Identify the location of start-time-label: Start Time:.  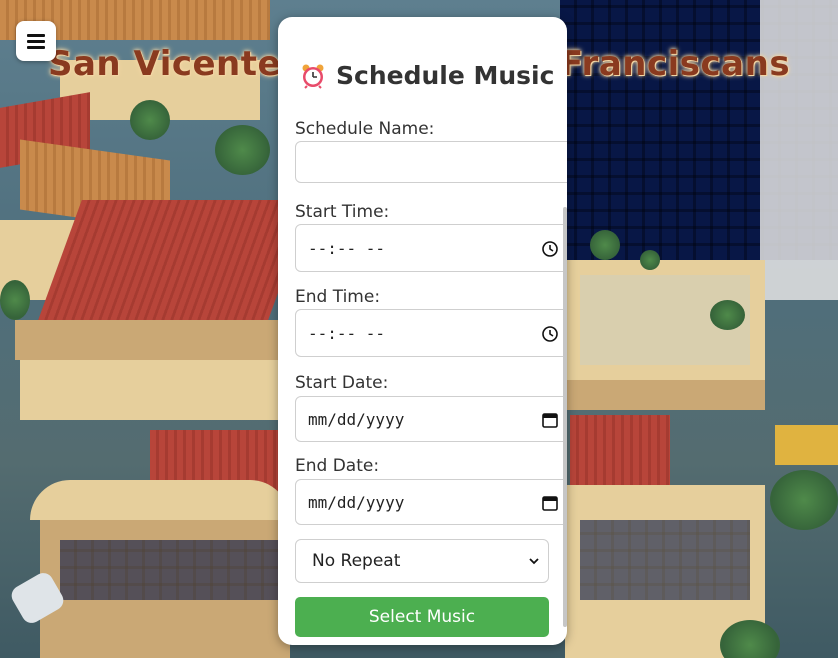
(342, 212).